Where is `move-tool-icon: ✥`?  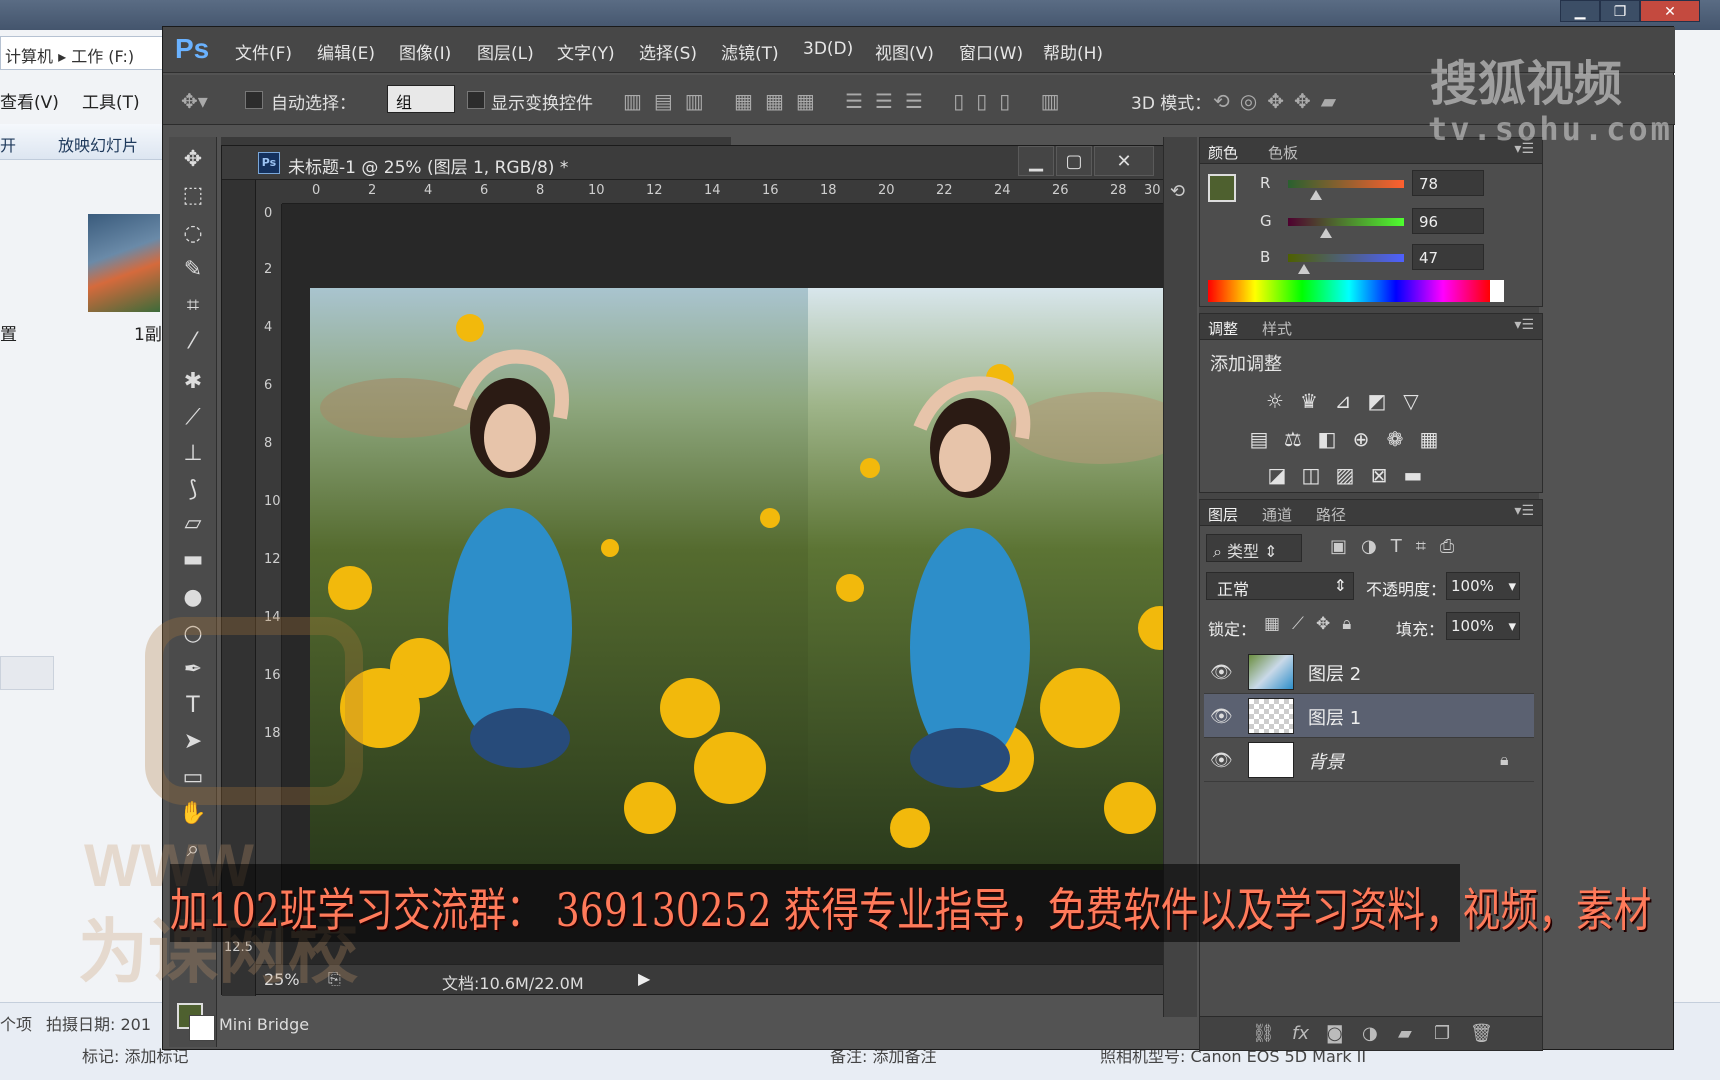
move-tool-icon: ✥ is located at coordinates (193, 160).